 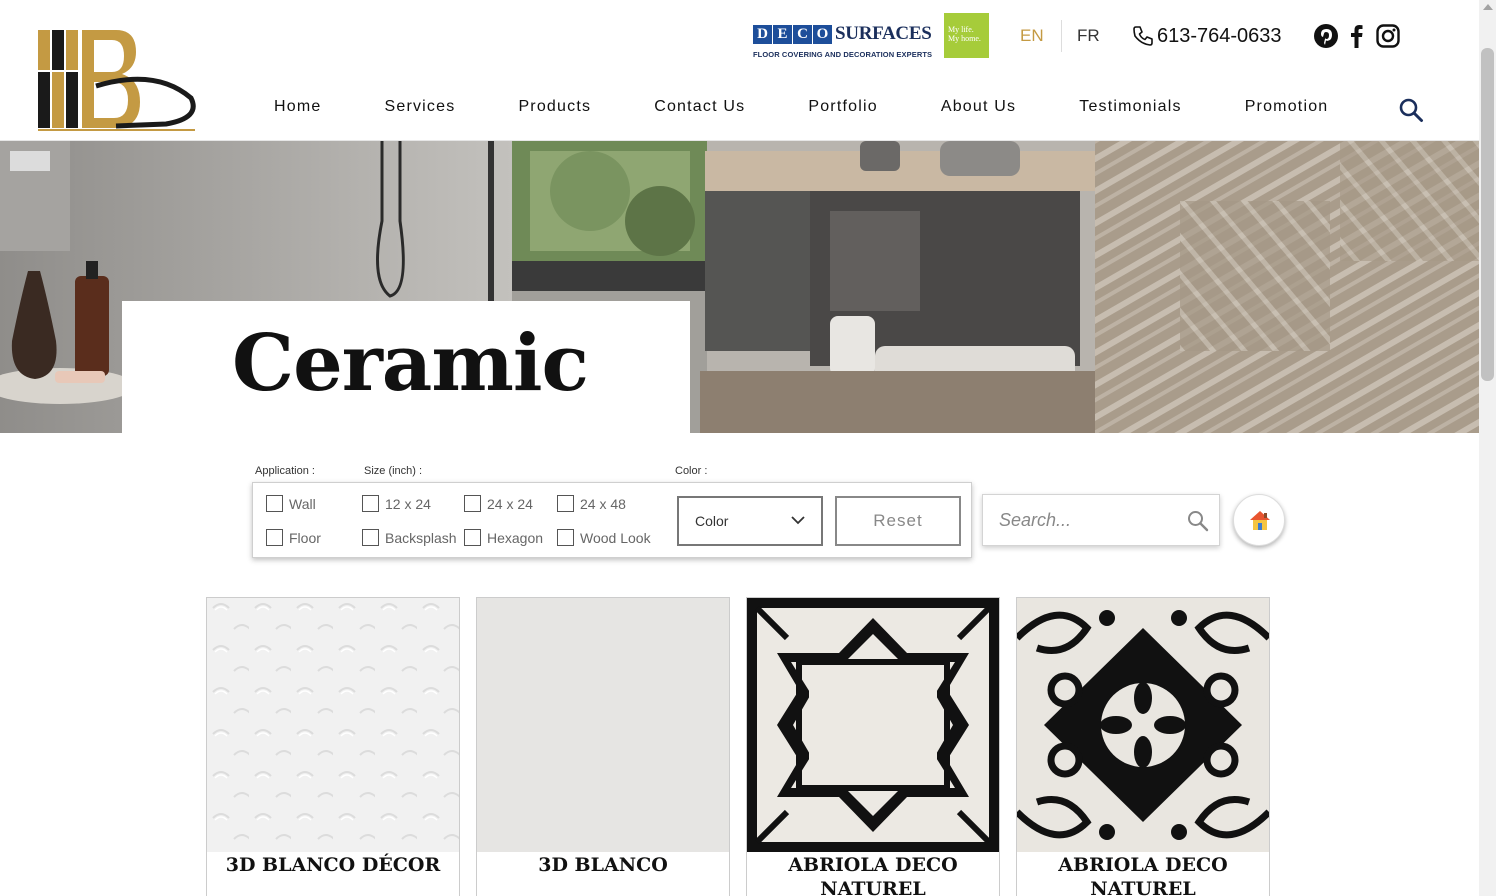 I want to click on checkbox-label: Hexagon, so click(x=515, y=537).